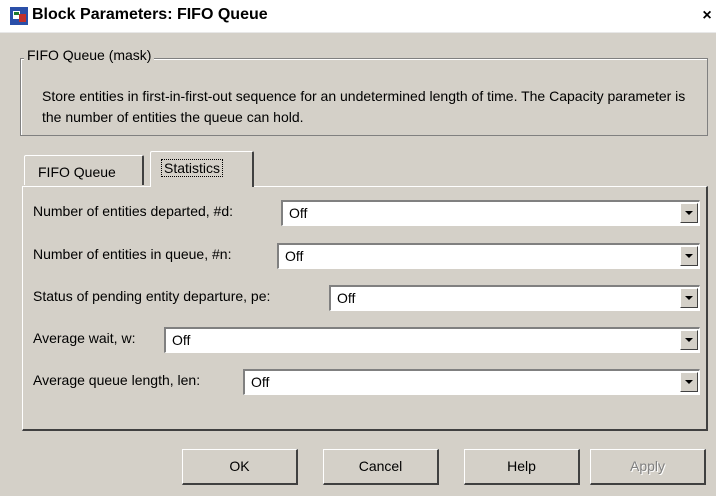 This screenshot has height=496, width=716. What do you see at coordinates (84, 338) in the screenshot?
I see `average-wait-label: Average wait, w:` at bounding box center [84, 338].